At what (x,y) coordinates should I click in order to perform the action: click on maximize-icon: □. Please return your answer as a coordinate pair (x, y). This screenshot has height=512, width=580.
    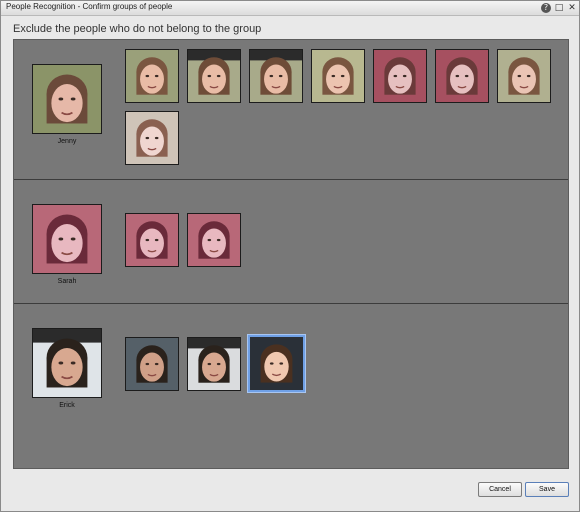
    Looking at the image, I should click on (559, 8).